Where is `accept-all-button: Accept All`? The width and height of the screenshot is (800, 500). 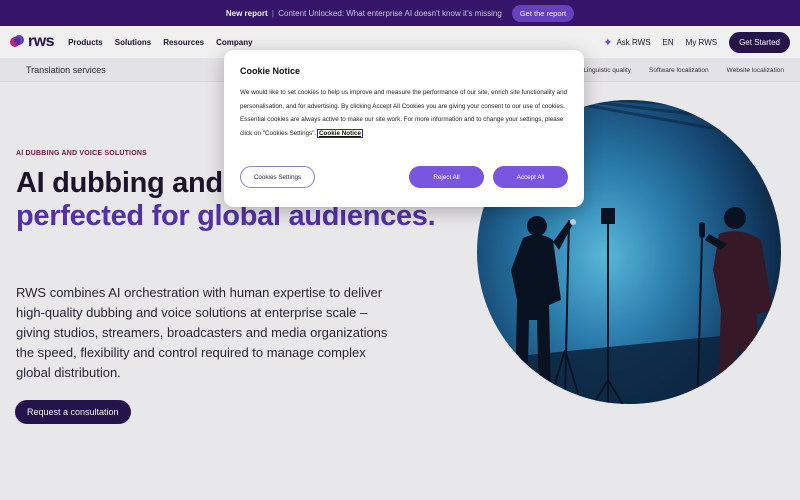 accept-all-button: Accept All is located at coordinates (530, 177).